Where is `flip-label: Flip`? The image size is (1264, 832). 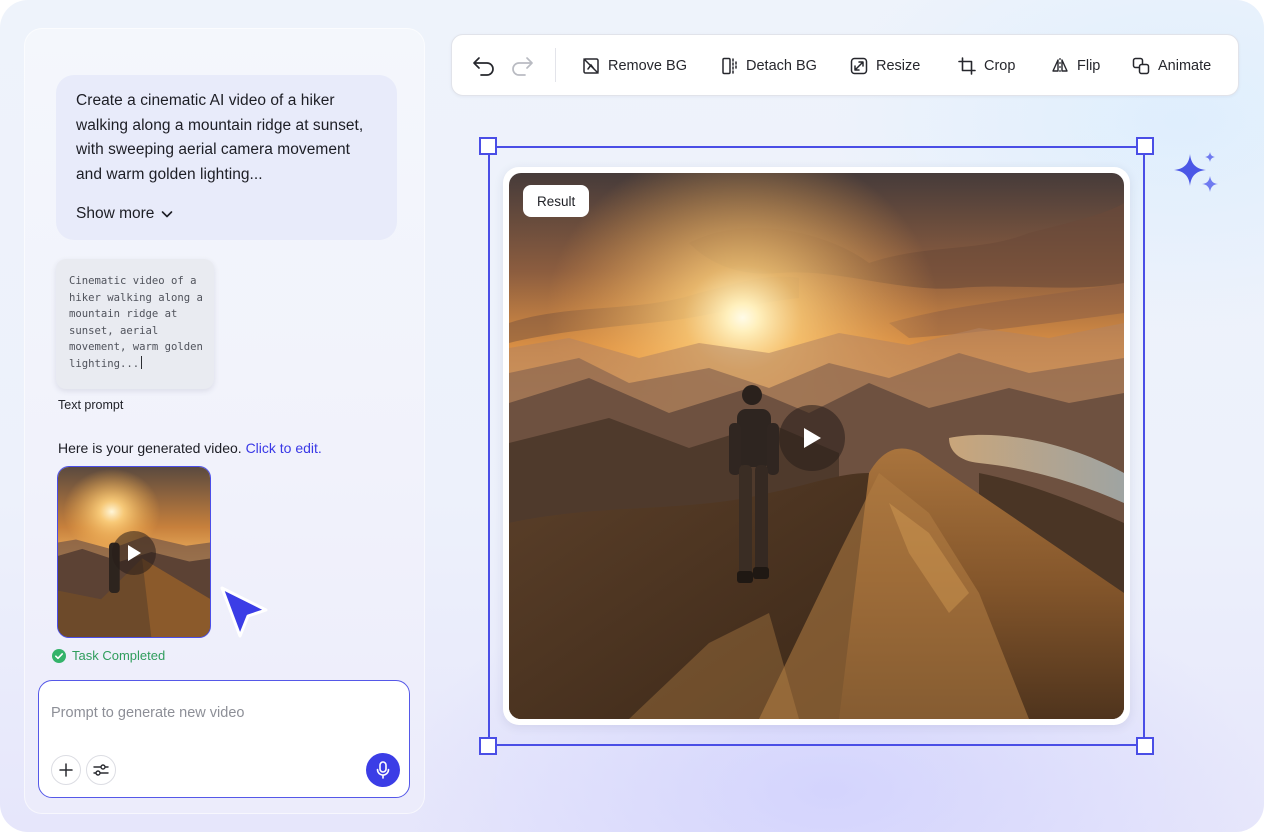 flip-label: Flip is located at coordinates (1089, 66).